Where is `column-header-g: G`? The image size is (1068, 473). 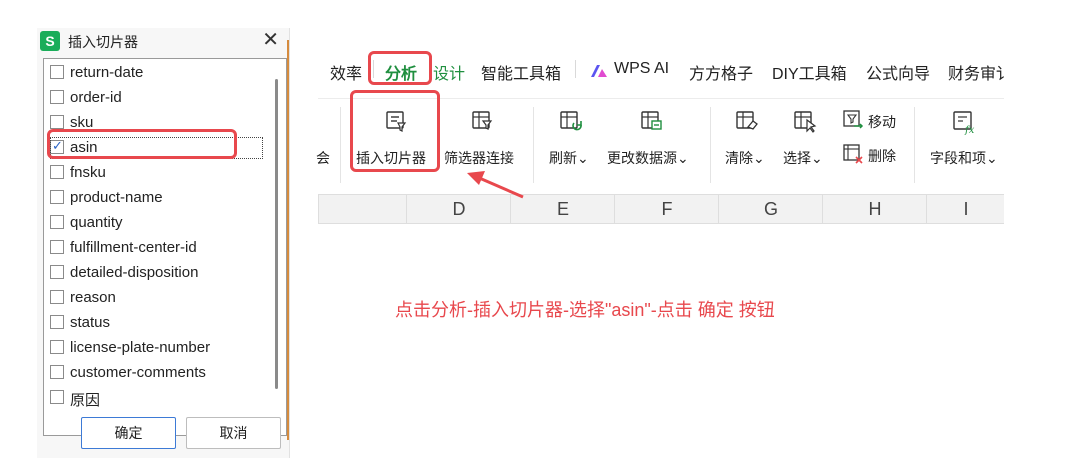 column-header-g: G is located at coordinates (770, 209).